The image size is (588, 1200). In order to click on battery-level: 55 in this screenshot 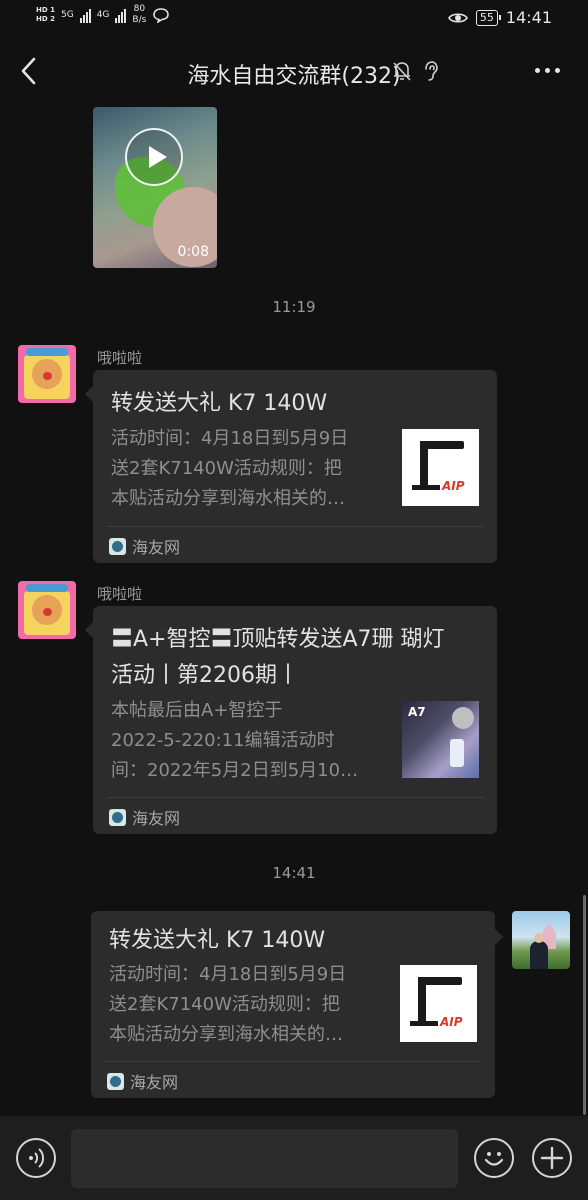, I will do `click(486, 17)`.